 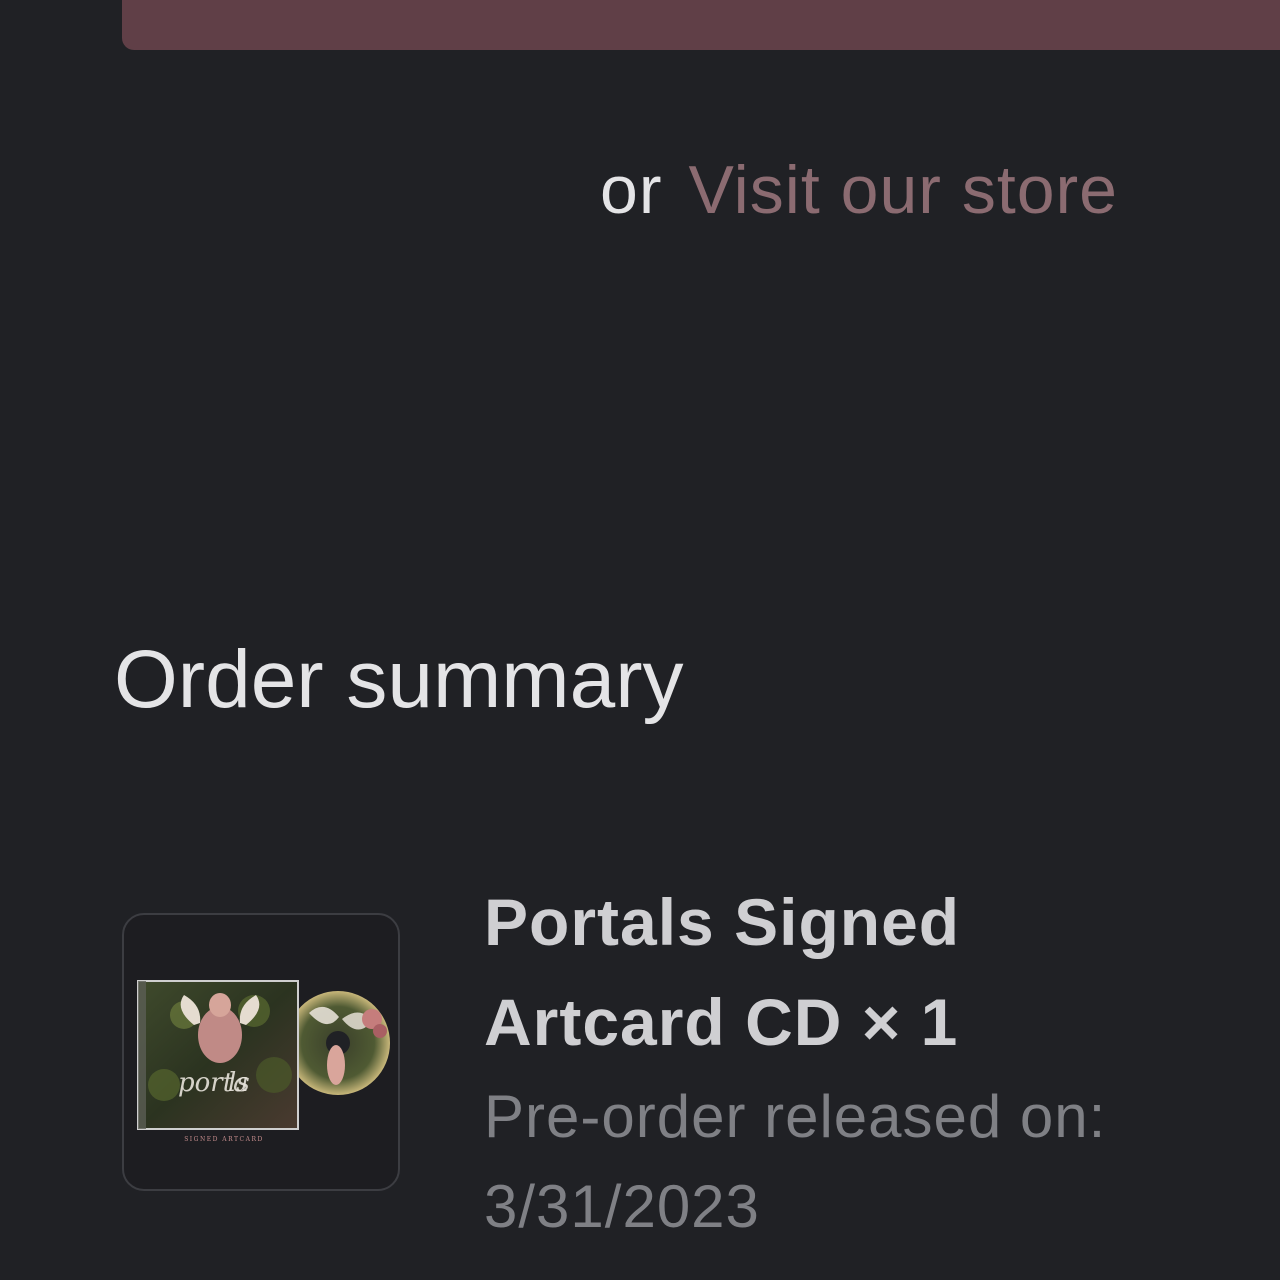 What do you see at coordinates (218, 1055) in the screenshot?
I see `cd-case: porta ls` at bounding box center [218, 1055].